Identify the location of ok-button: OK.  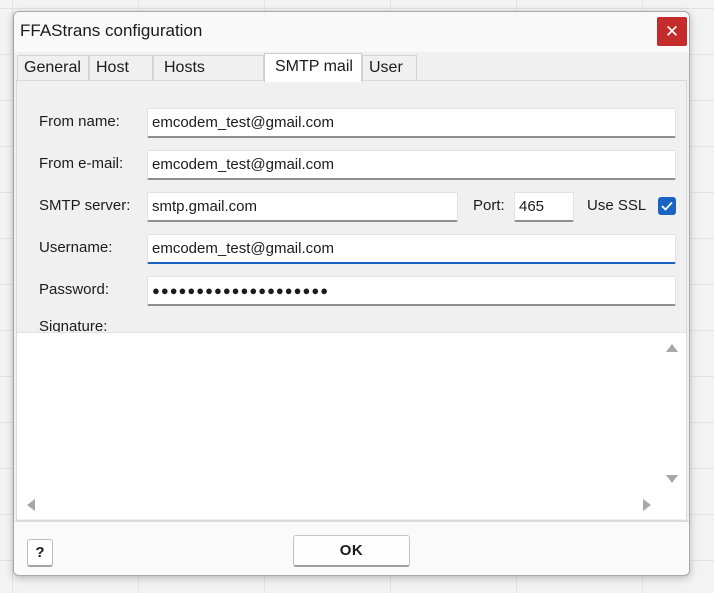
(351, 551).